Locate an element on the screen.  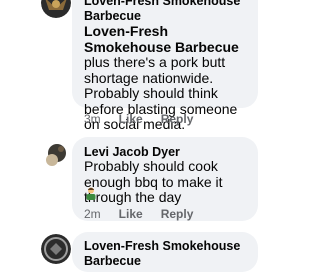
mention-link: Loven-Fresh Smokehouse Barbecue is located at coordinates (161, 39).